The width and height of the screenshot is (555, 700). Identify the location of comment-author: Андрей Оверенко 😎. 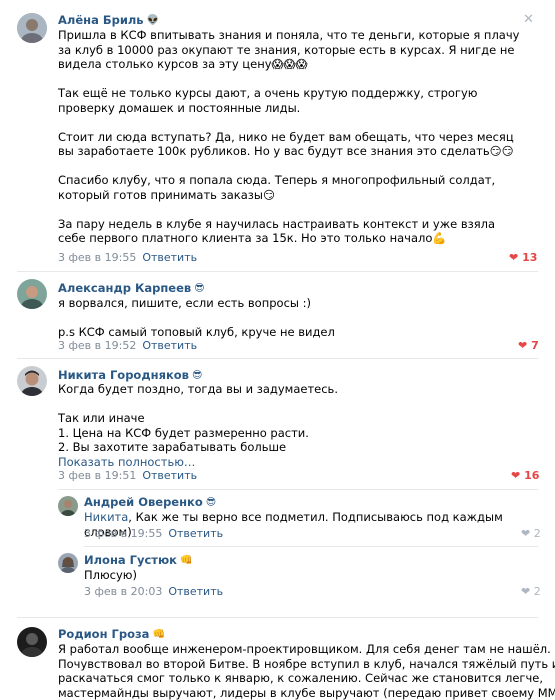
(150, 502).